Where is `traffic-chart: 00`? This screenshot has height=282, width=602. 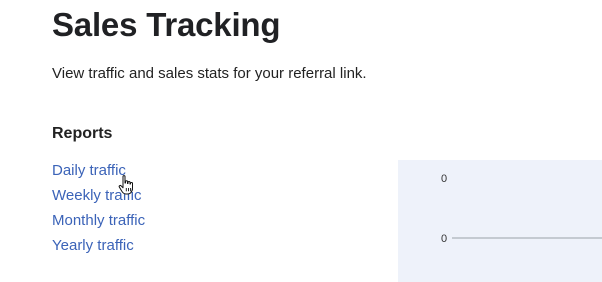
traffic-chart: 00 is located at coordinates (500, 221).